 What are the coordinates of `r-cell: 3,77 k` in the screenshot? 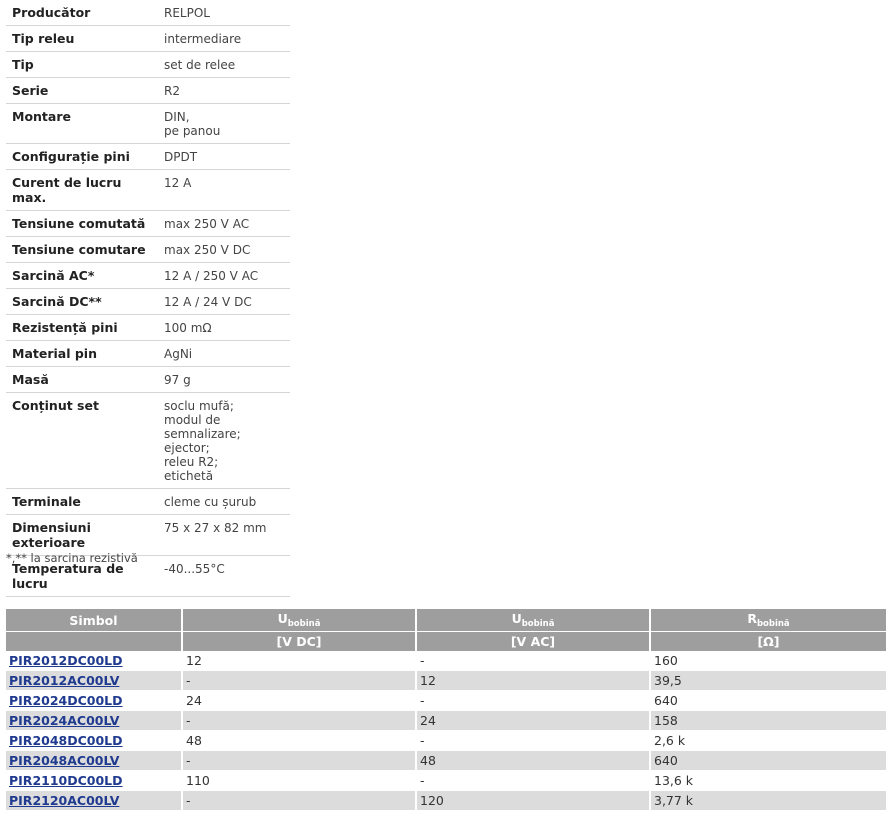 It's located at (768, 800).